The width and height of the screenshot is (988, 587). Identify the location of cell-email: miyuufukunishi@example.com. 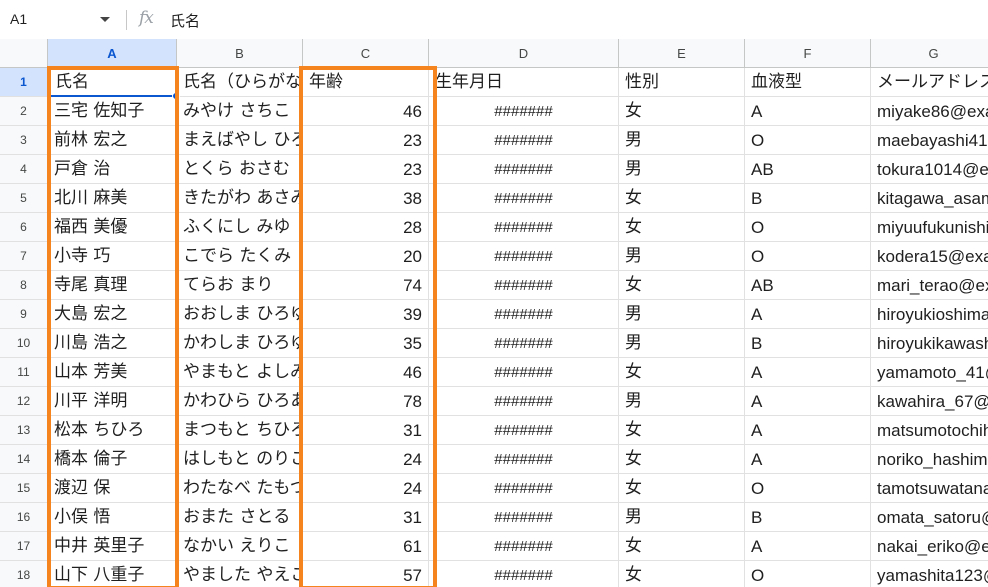
(929, 227).